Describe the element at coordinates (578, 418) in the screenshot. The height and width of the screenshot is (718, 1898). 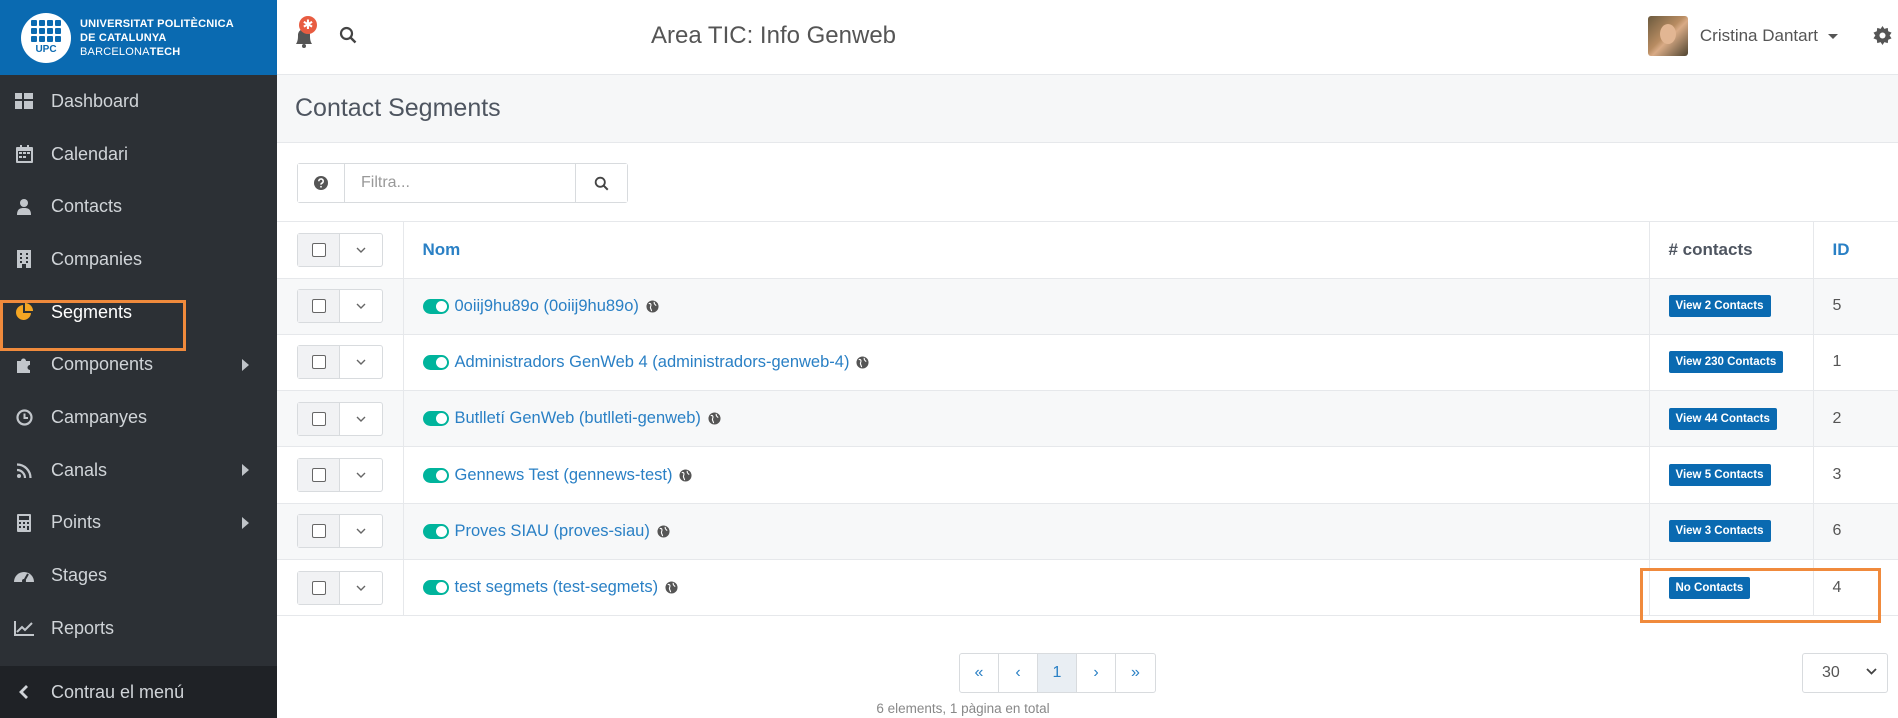
I see `segment-link: Butlletí GenWeb (butlleti-genweb)` at that location.